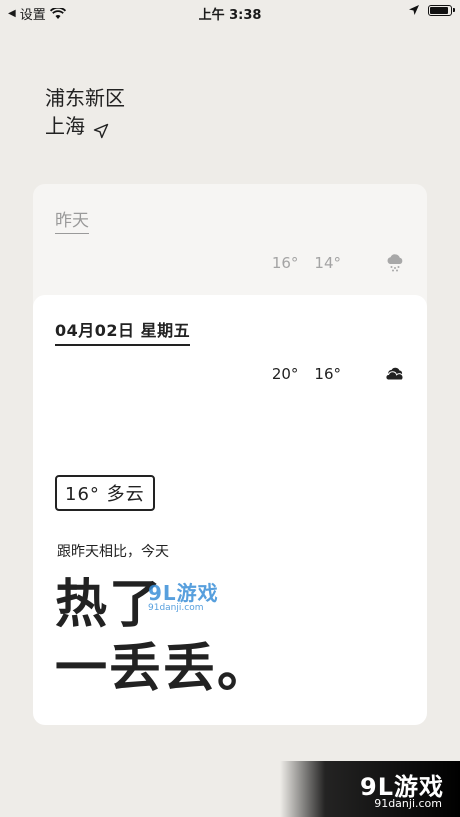 This screenshot has height=817, width=460. I want to click on watermark-corner: 9L游戏 91danji.com, so click(370, 789).